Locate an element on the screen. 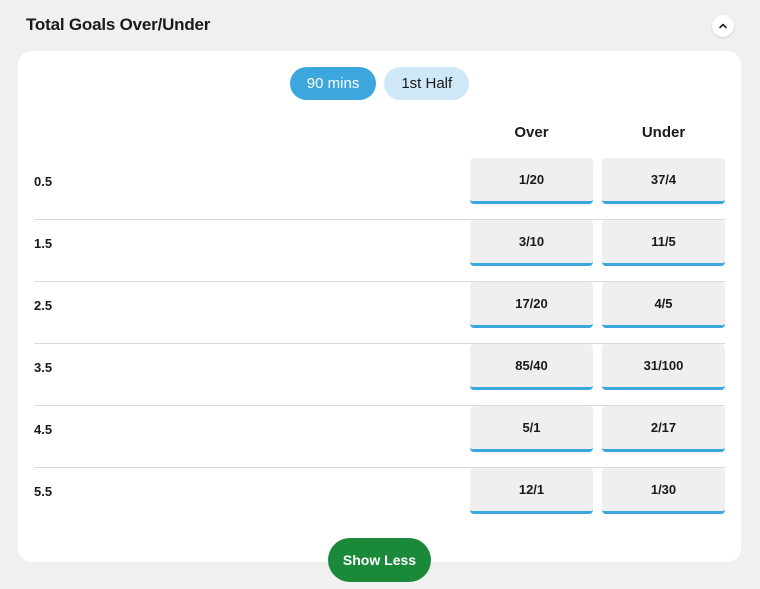 This screenshot has height=589, width=760. odds-row: 4.5 5/1 2/17 is located at coordinates (379, 437).